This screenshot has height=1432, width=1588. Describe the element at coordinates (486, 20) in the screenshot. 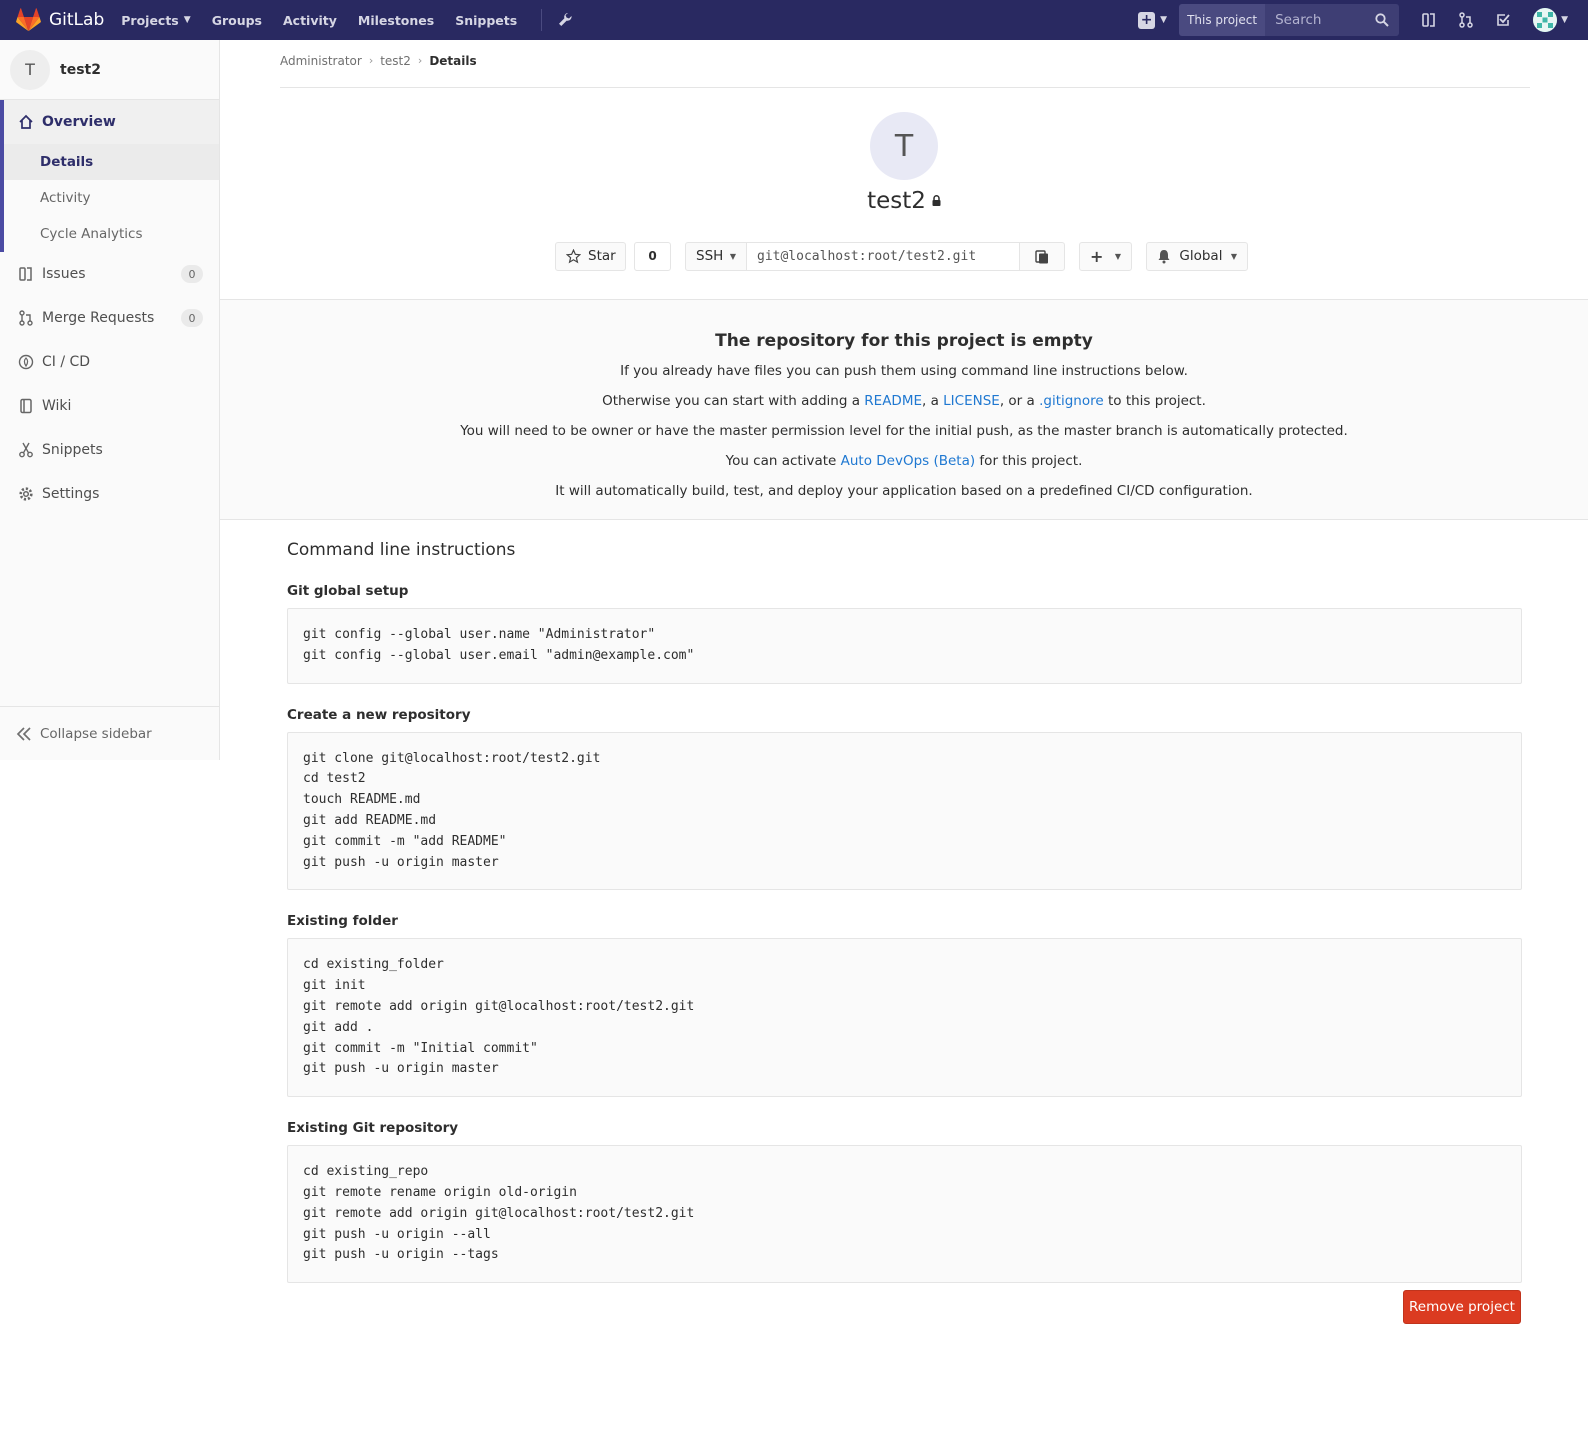

I see `nav-snippets: Snippets` at that location.